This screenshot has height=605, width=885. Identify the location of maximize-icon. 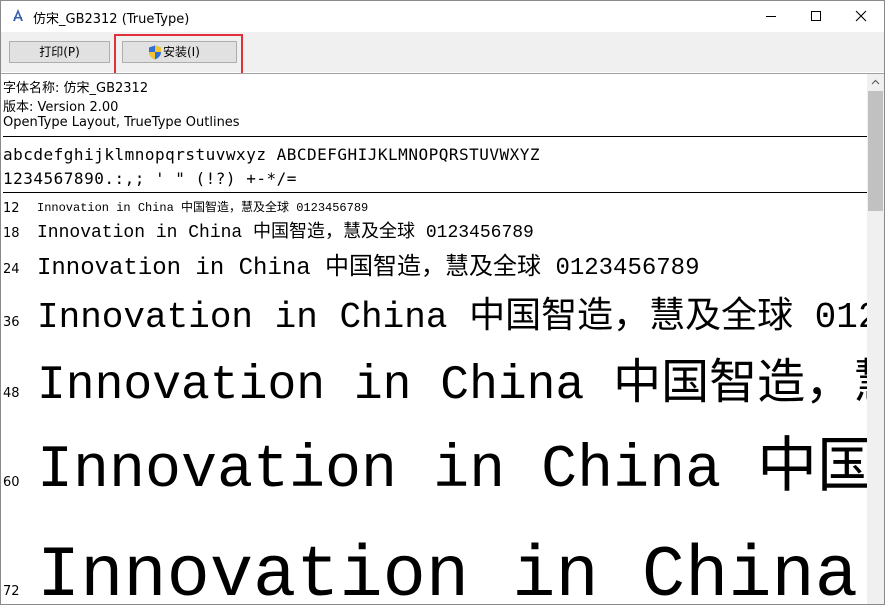
(816, 16).